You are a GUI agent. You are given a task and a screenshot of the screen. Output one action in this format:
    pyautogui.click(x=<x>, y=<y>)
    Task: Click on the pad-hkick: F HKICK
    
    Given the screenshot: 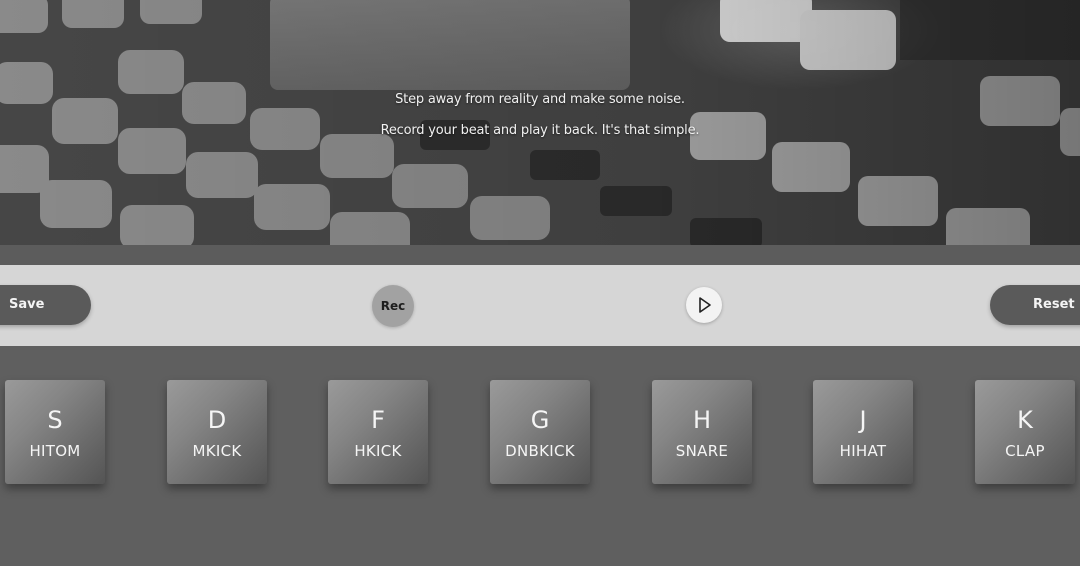 What is the action you would take?
    pyautogui.click(x=378, y=432)
    